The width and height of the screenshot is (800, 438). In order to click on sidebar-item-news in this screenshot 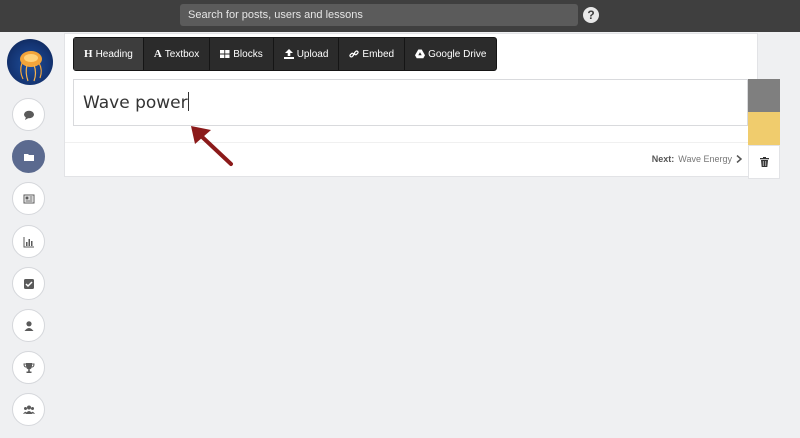, I will do `click(28, 198)`.